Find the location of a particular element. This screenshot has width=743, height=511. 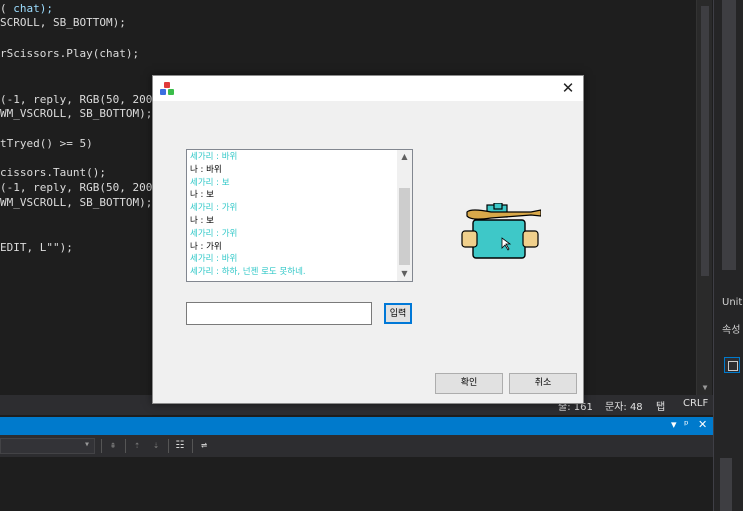

chat-line: 세가리 : 보 is located at coordinates (210, 182).